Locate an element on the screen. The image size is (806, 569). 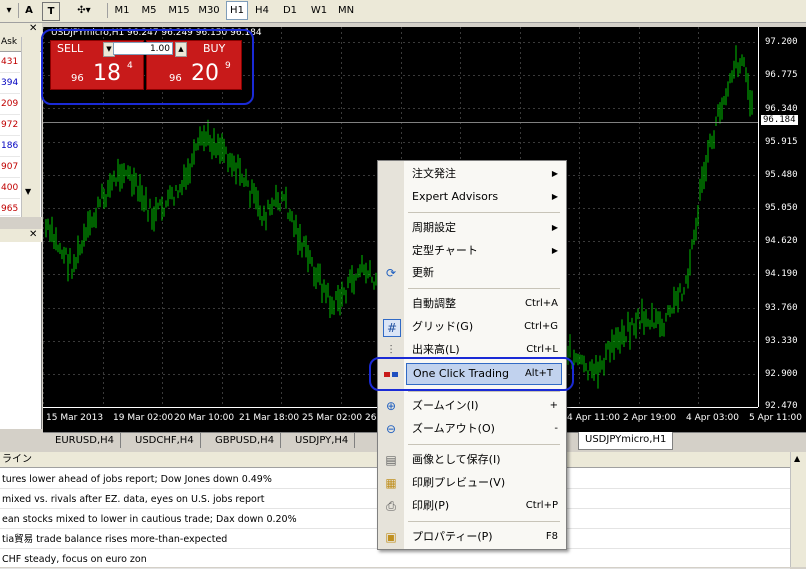
menu-item-shortcut: Ctrl+A is located at coordinates (541, 303).